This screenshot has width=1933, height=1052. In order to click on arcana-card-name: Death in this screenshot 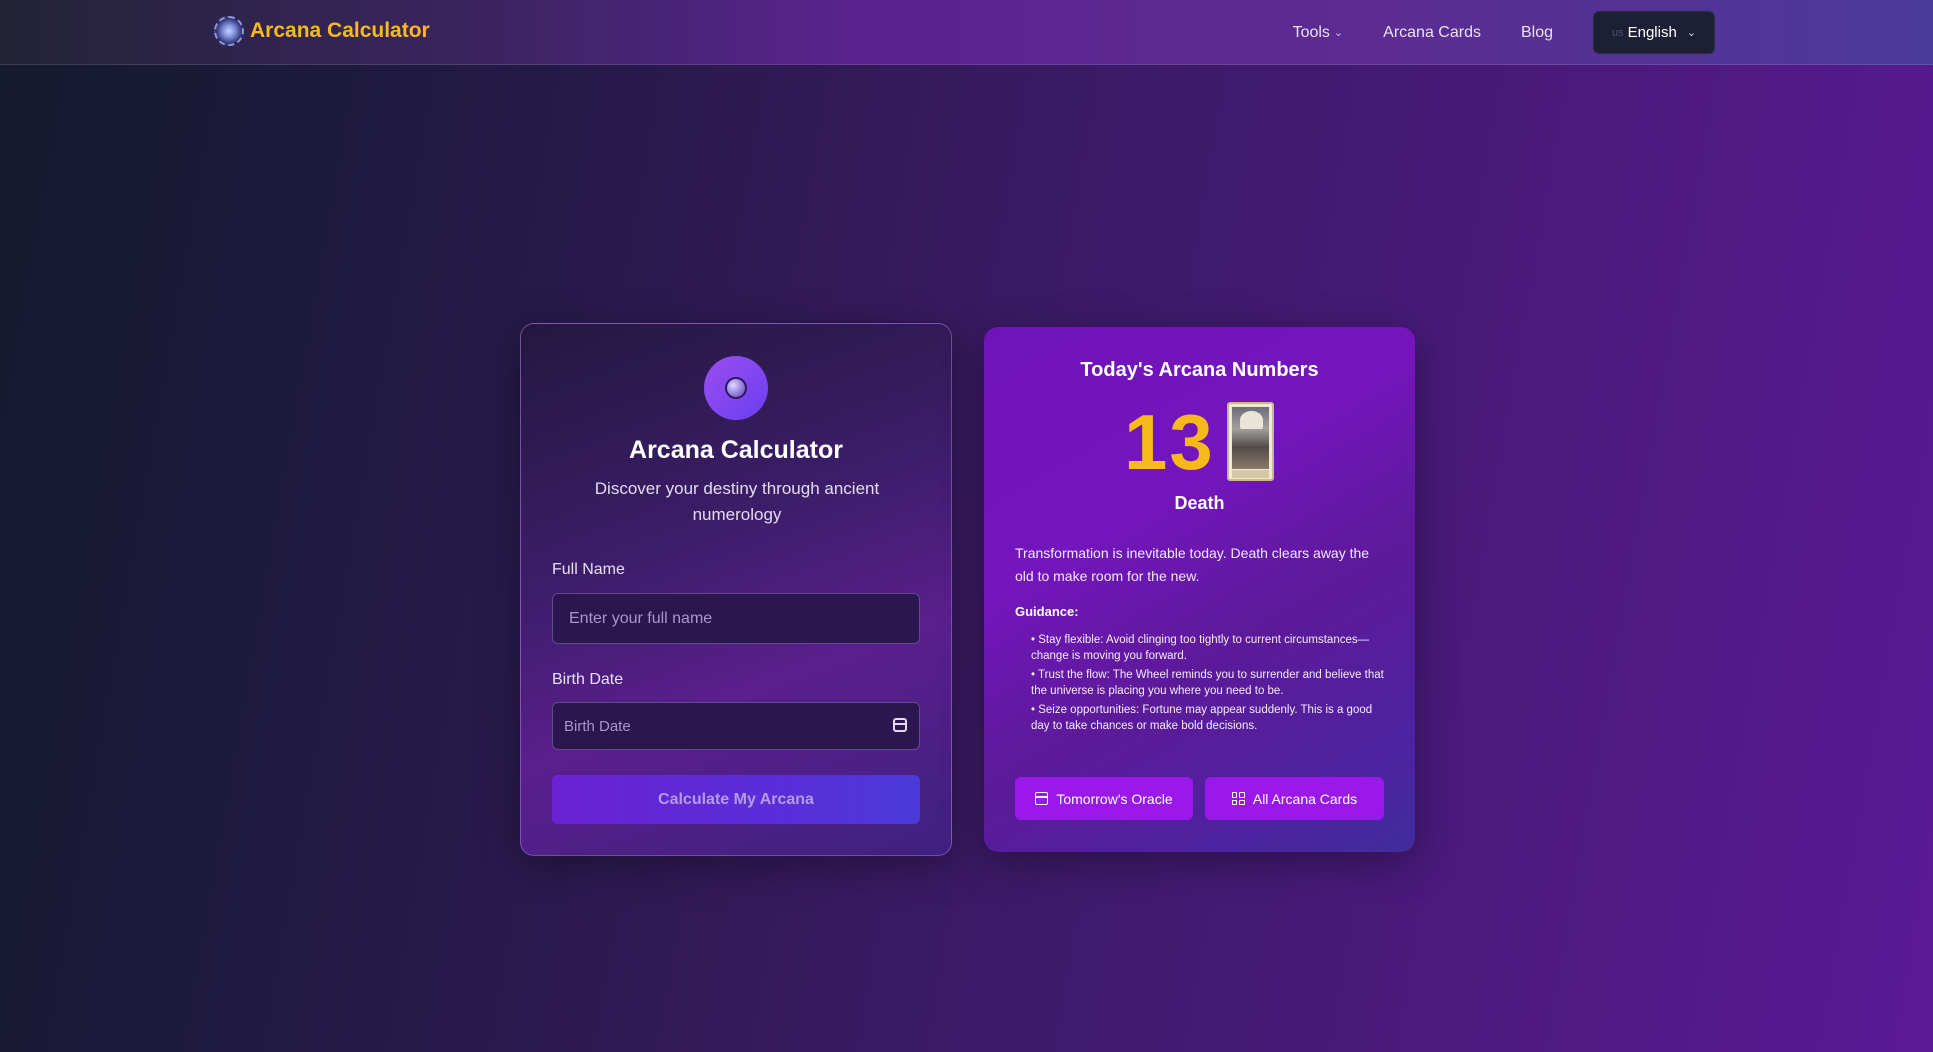, I will do `click(1199, 503)`.